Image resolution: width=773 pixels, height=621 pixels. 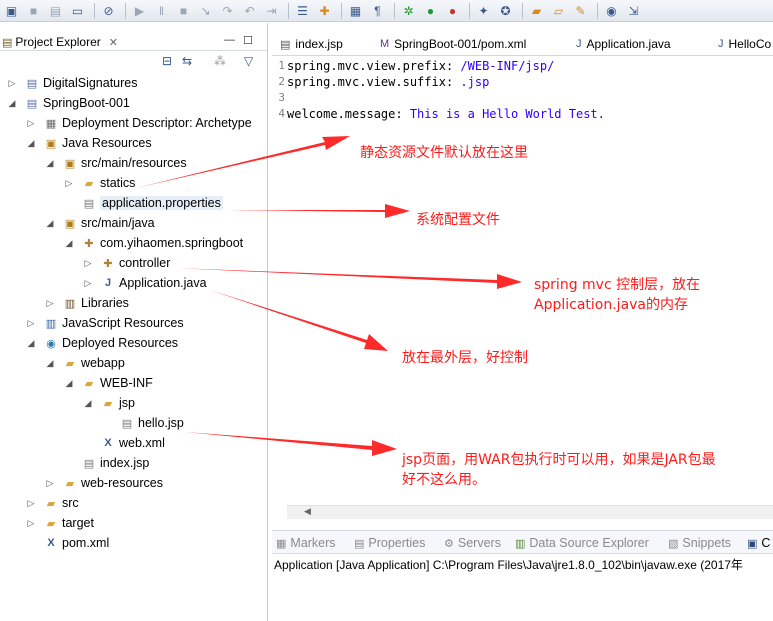 I want to click on tree-item: ▷ ▤ DigitalSignatures, so click(x=72, y=83).